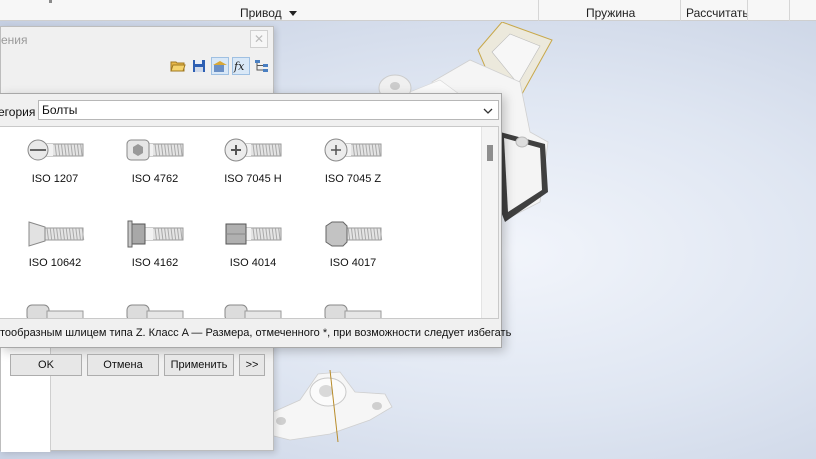  I want to click on fastener-item: ISO 7045 Z, so click(353, 173).